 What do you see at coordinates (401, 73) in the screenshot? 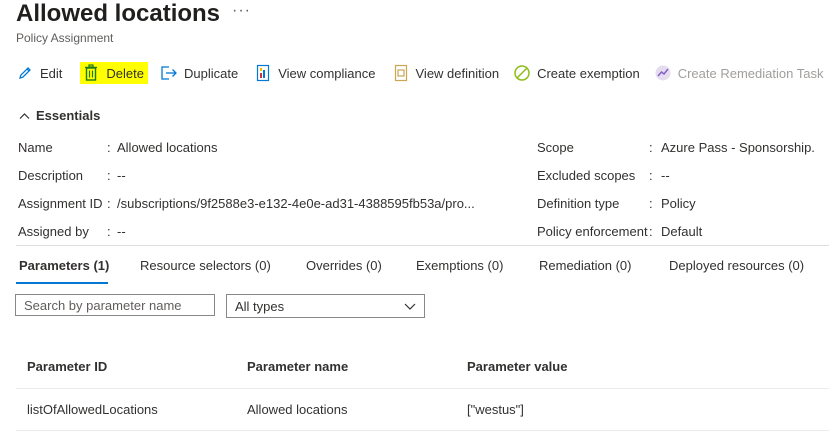
I see `definition-icon` at bounding box center [401, 73].